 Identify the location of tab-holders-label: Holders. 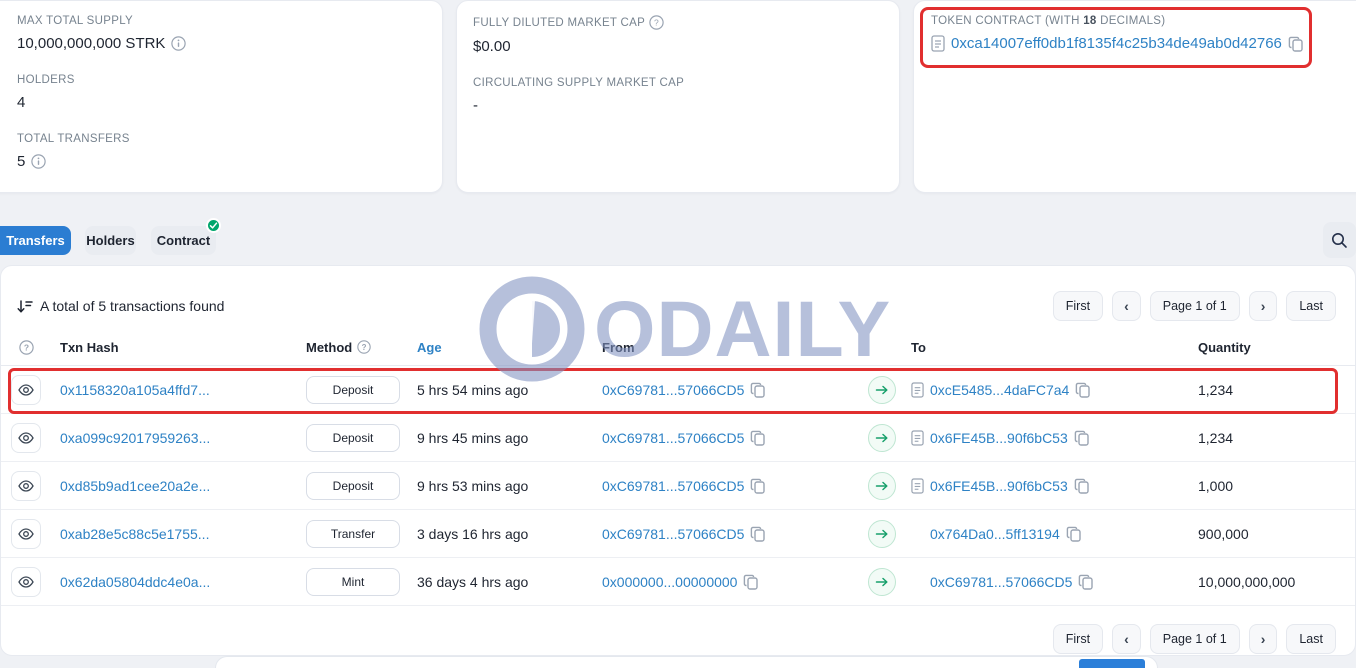
(110, 240).